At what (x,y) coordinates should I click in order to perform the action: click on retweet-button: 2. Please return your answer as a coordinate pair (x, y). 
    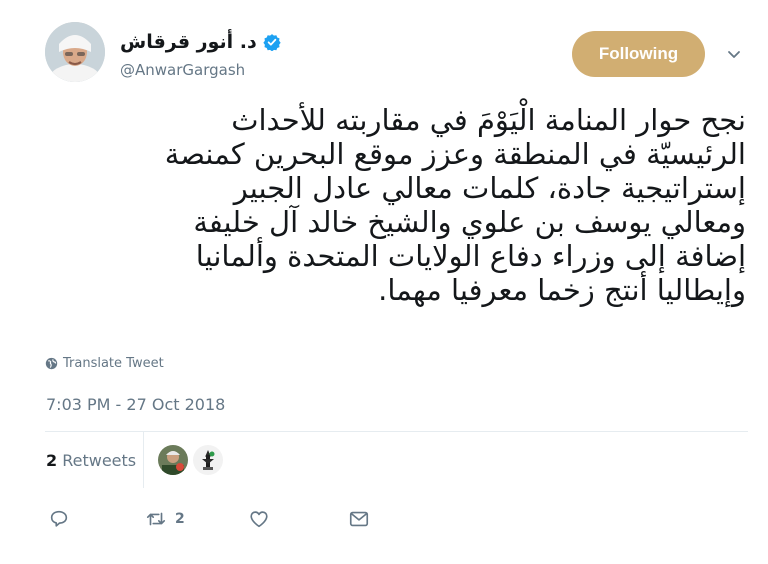
    Looking at the image, I should click on (165, 519).